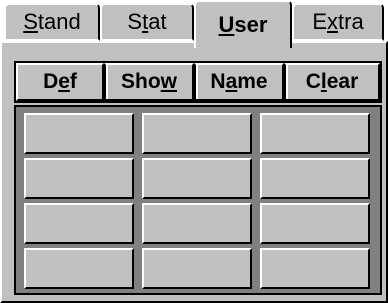 This screenshot has width=388, height=303. Describe the element at coordinates (239, 82) in the screenshot. I see `name-button: Na me` at that location.